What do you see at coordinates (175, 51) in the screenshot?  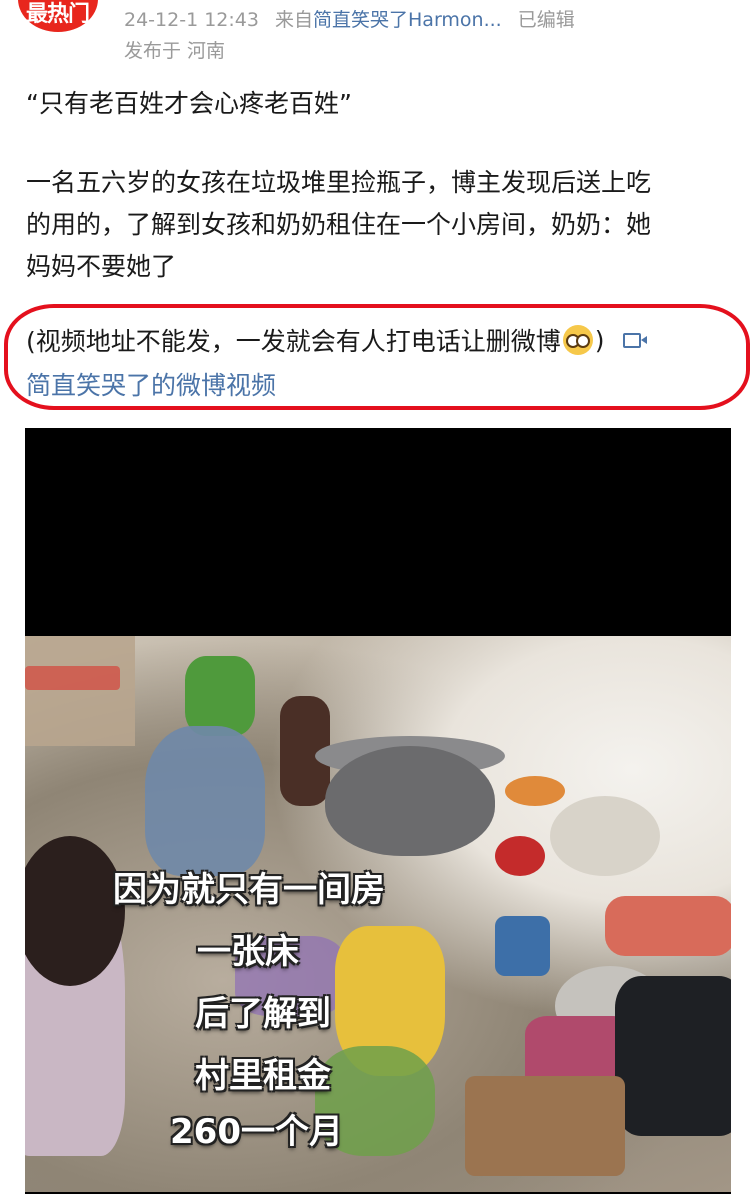 I see `location-label: 发布于 河南` at bounding box center [175, 51].